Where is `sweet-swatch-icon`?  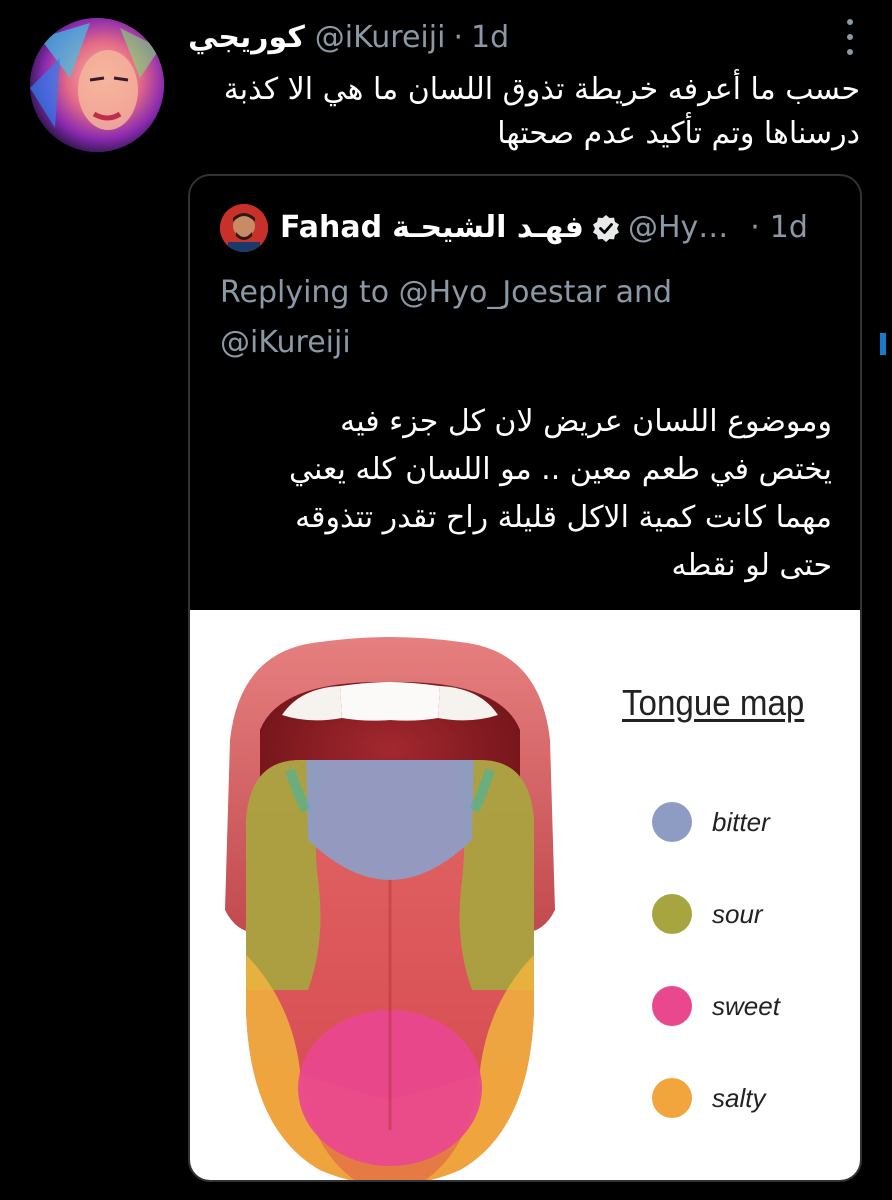 sweet-swatch-icon is located at coordinates (672, 1006).